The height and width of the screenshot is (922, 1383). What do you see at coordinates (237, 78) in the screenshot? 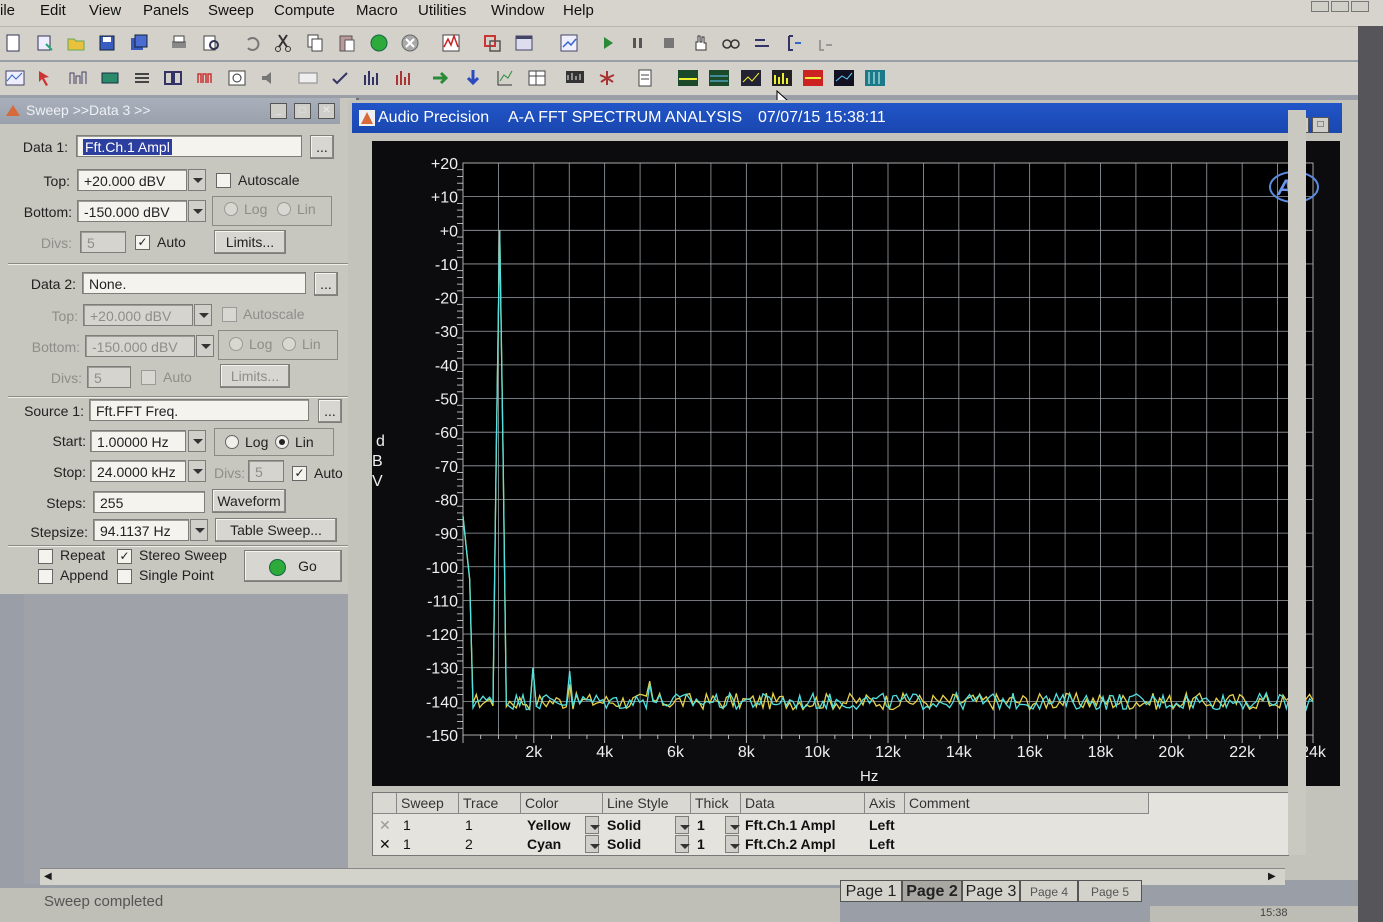
I see `meter-icon` at bounding box center [237, 78].